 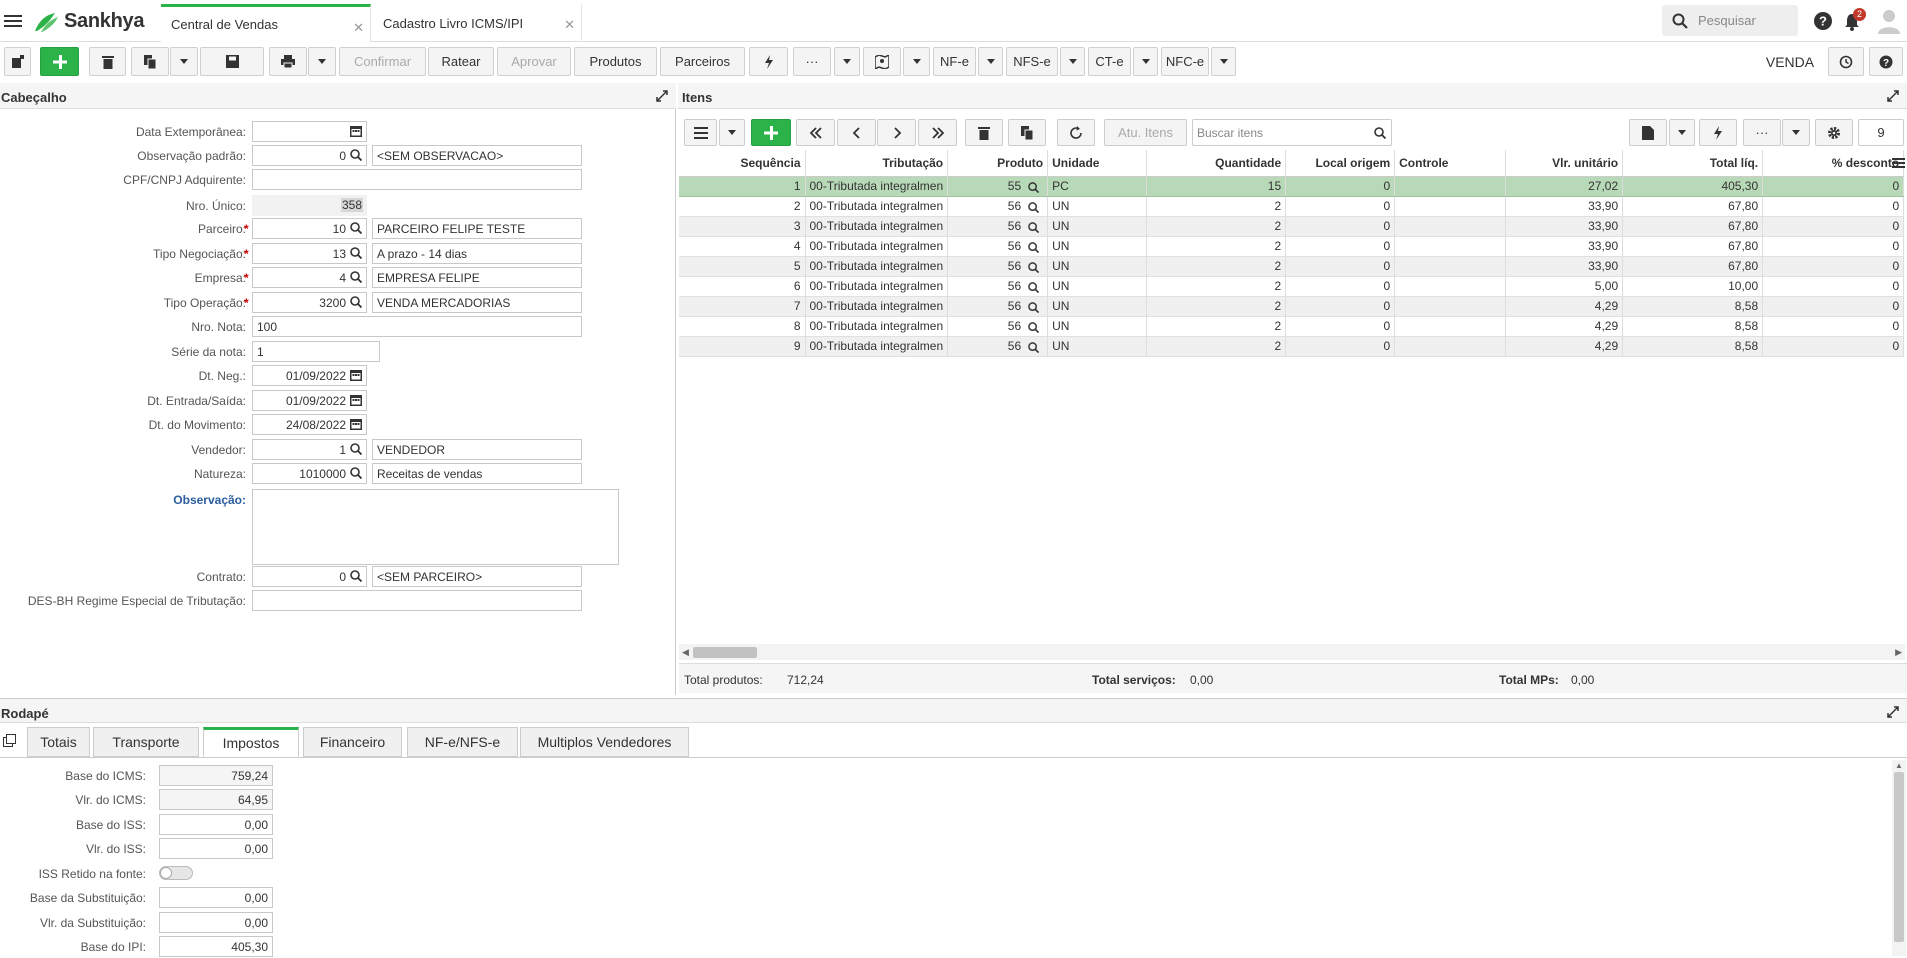 What do you see at coordinates (604, 742) in the screenshot?
I see `tab-multiplos-vendedores: Multiplos Vendedores` at bounding box center [604, 742].